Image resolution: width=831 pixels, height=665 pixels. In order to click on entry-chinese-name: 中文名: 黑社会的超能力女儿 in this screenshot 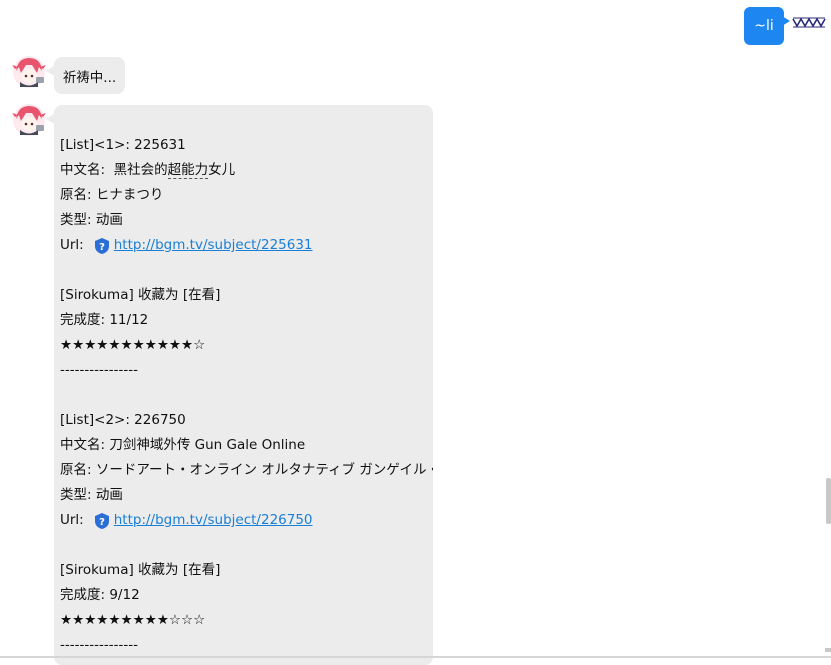, I will do `click(246, 170)`.